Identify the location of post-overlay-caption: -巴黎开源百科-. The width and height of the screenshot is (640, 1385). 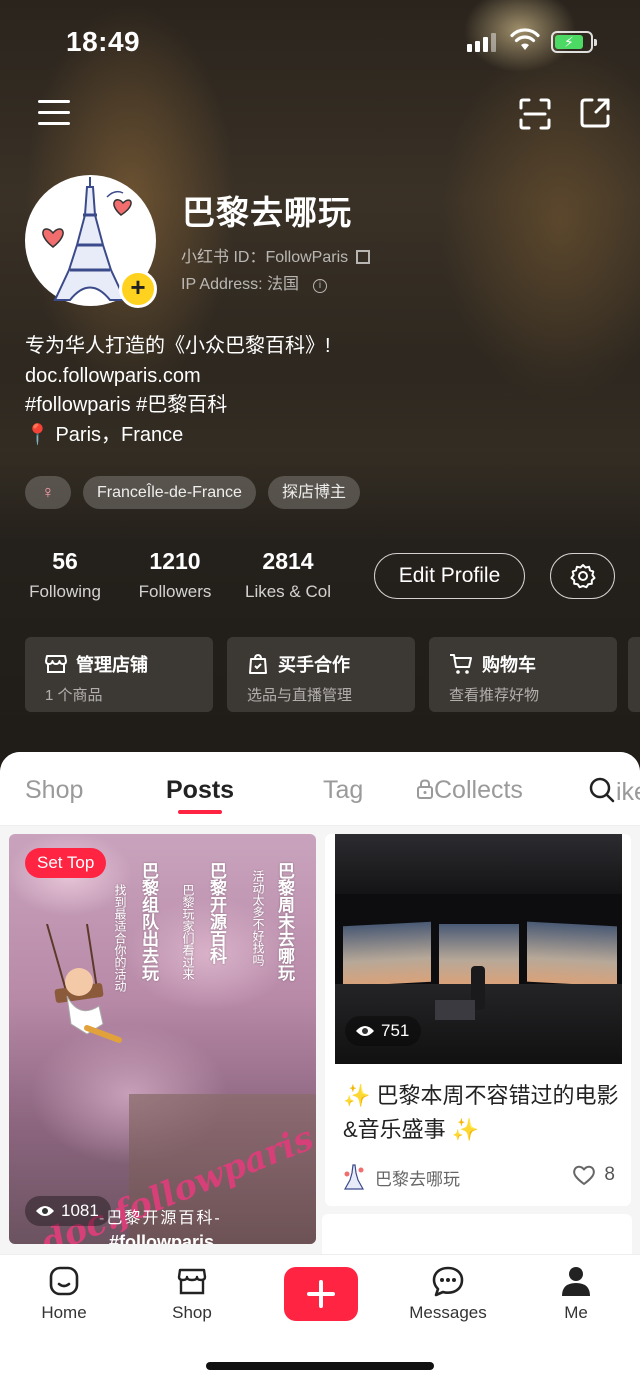
(160, 1218).